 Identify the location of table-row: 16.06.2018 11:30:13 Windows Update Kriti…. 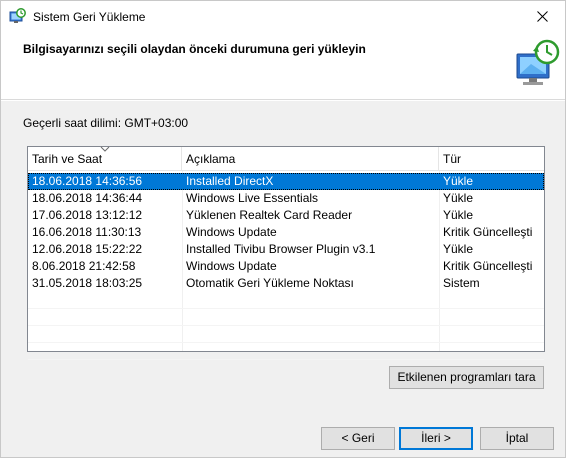
(286, 232).